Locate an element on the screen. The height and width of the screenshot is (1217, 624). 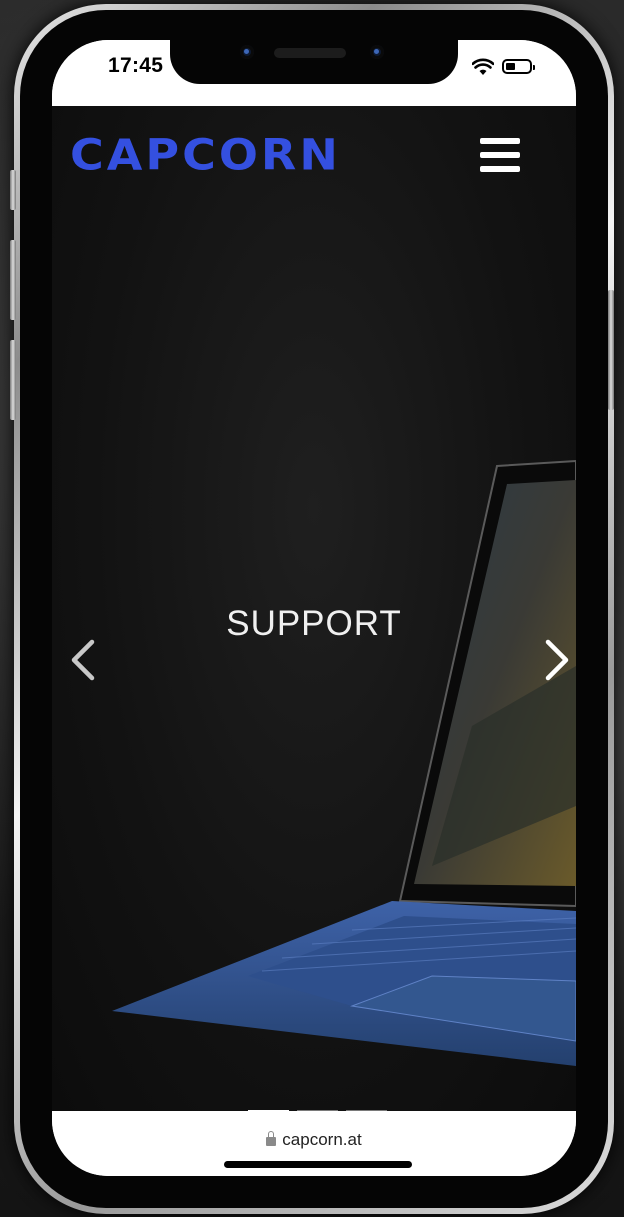
lock-icon is located at coordinates (271, 1138).